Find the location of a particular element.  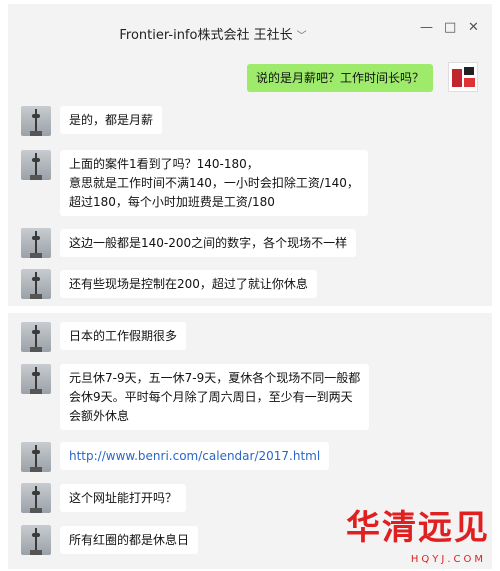

maximize-button: □ is located at coordinates (450, 27).